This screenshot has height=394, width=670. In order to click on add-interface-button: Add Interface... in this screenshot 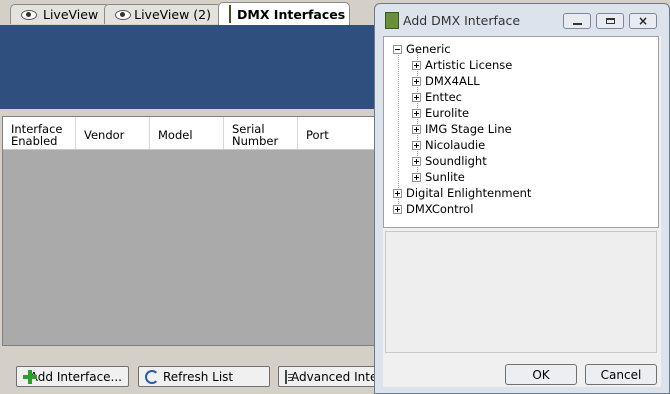, I will do `click(72, 376)`.